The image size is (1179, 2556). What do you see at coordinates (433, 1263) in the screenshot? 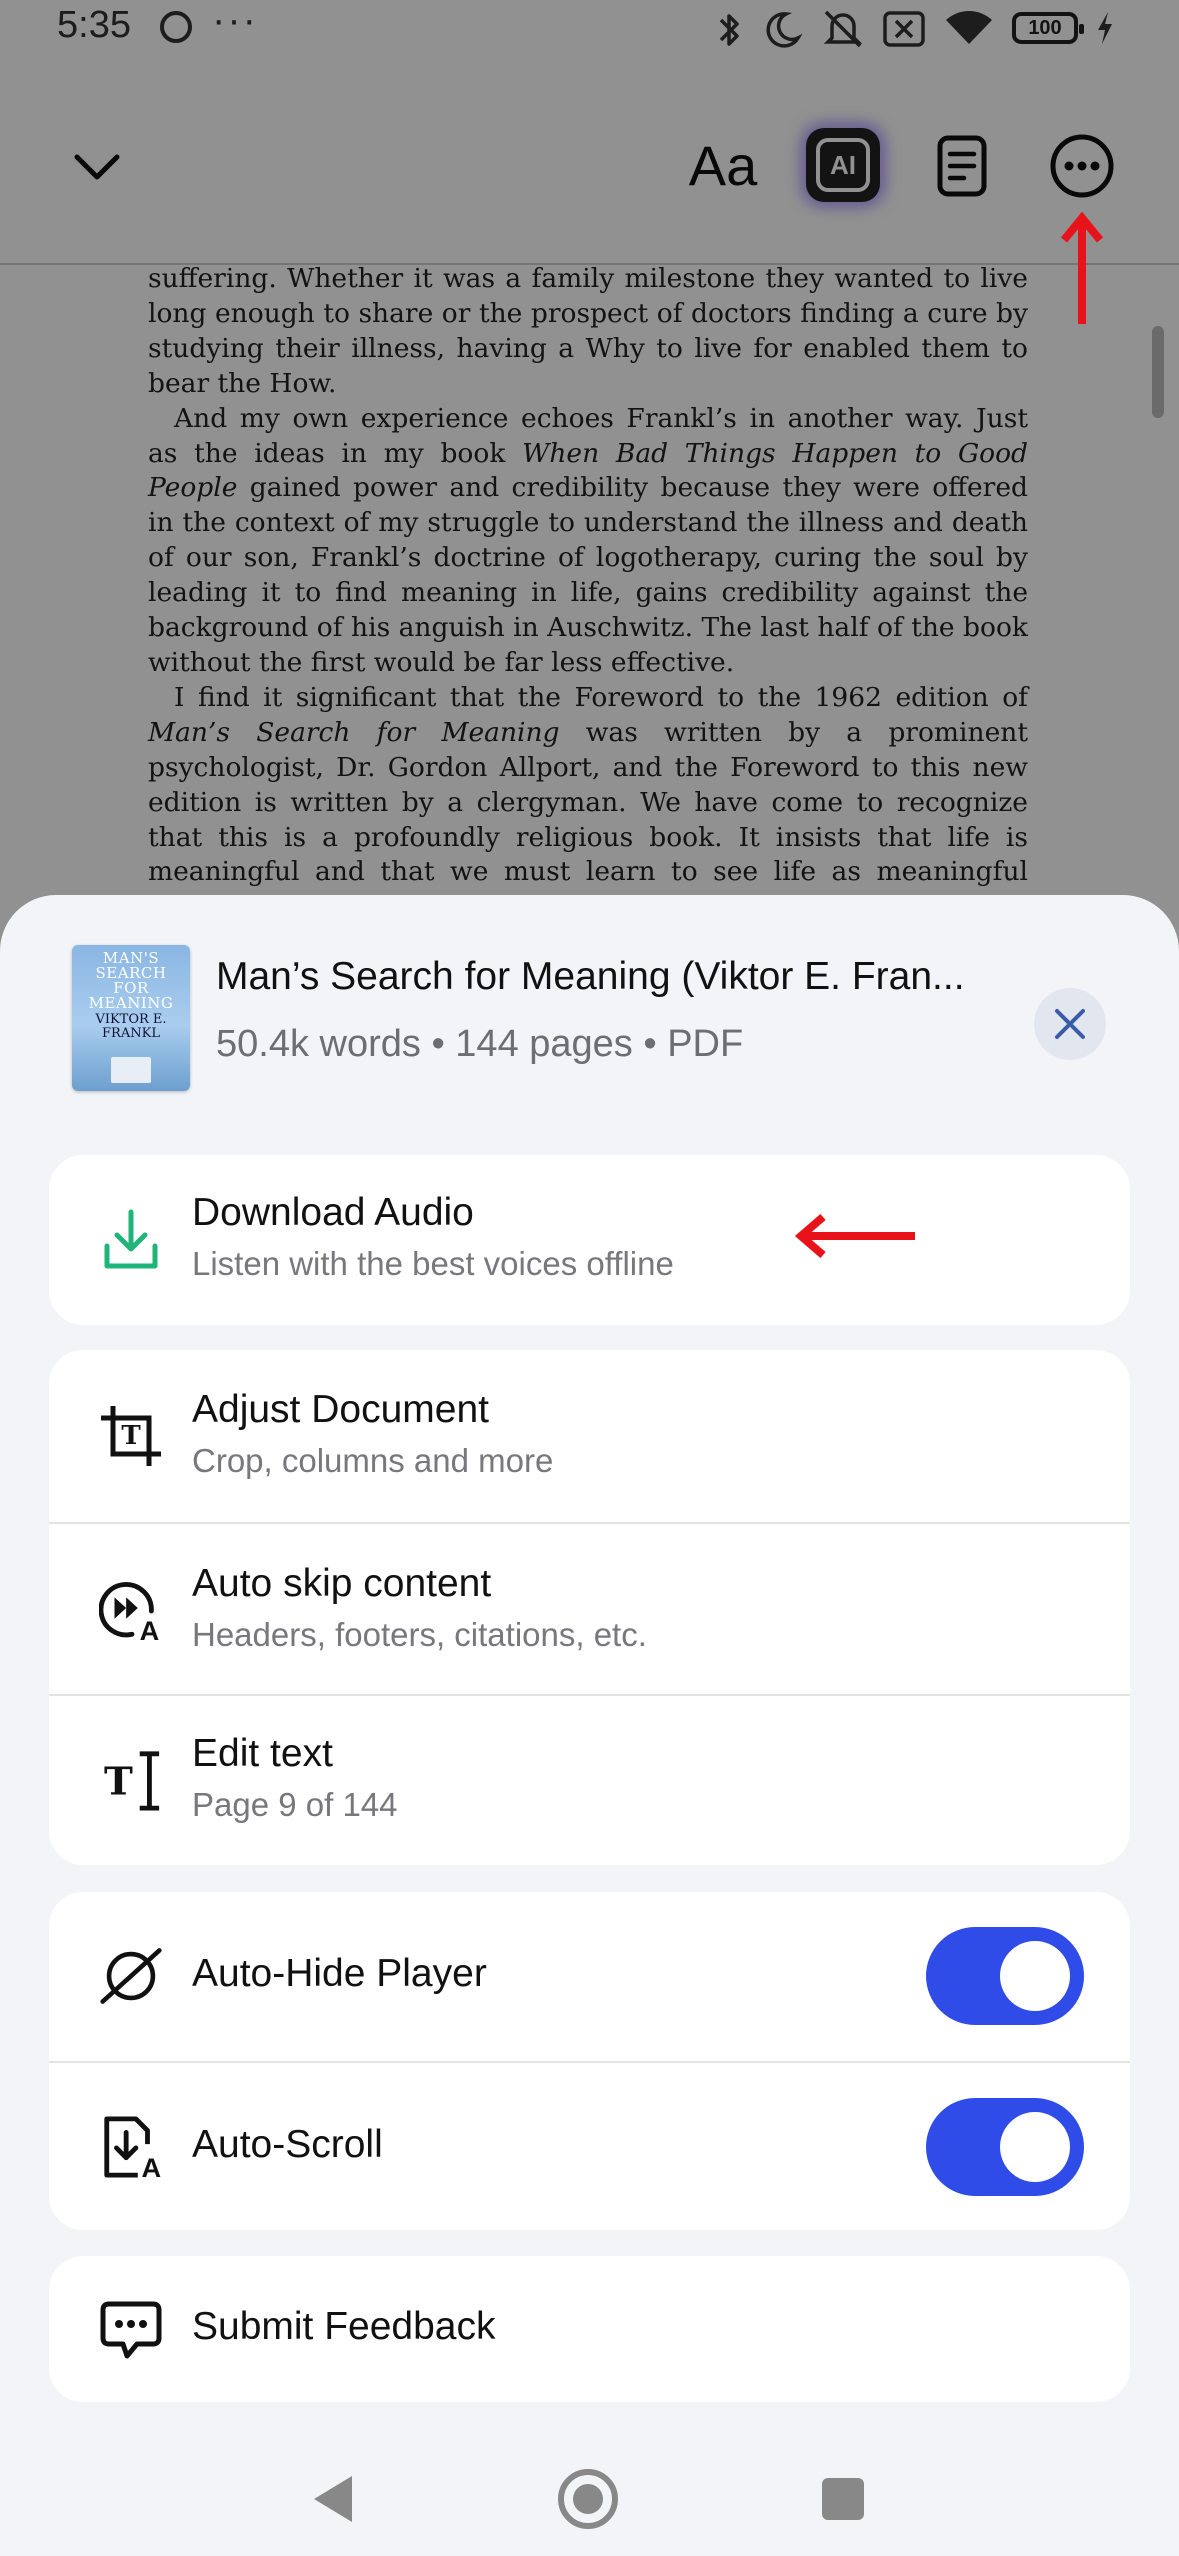
I see `download-audio-subtitle: Listen with the best voices offline` at bounding box center [433, 1263].